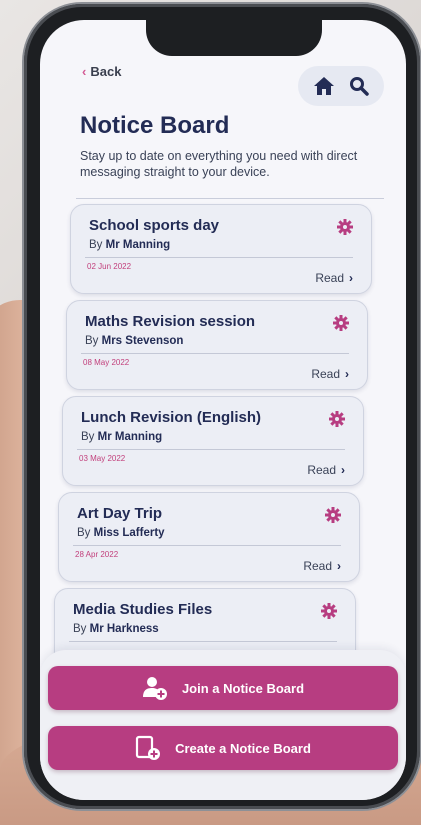 This screenshot has height=825, width=421. What do you see at coordinates (243, 688) in the screenshot?
I see `join-label: Join a Notice Board` at bounding box center [243, 688].